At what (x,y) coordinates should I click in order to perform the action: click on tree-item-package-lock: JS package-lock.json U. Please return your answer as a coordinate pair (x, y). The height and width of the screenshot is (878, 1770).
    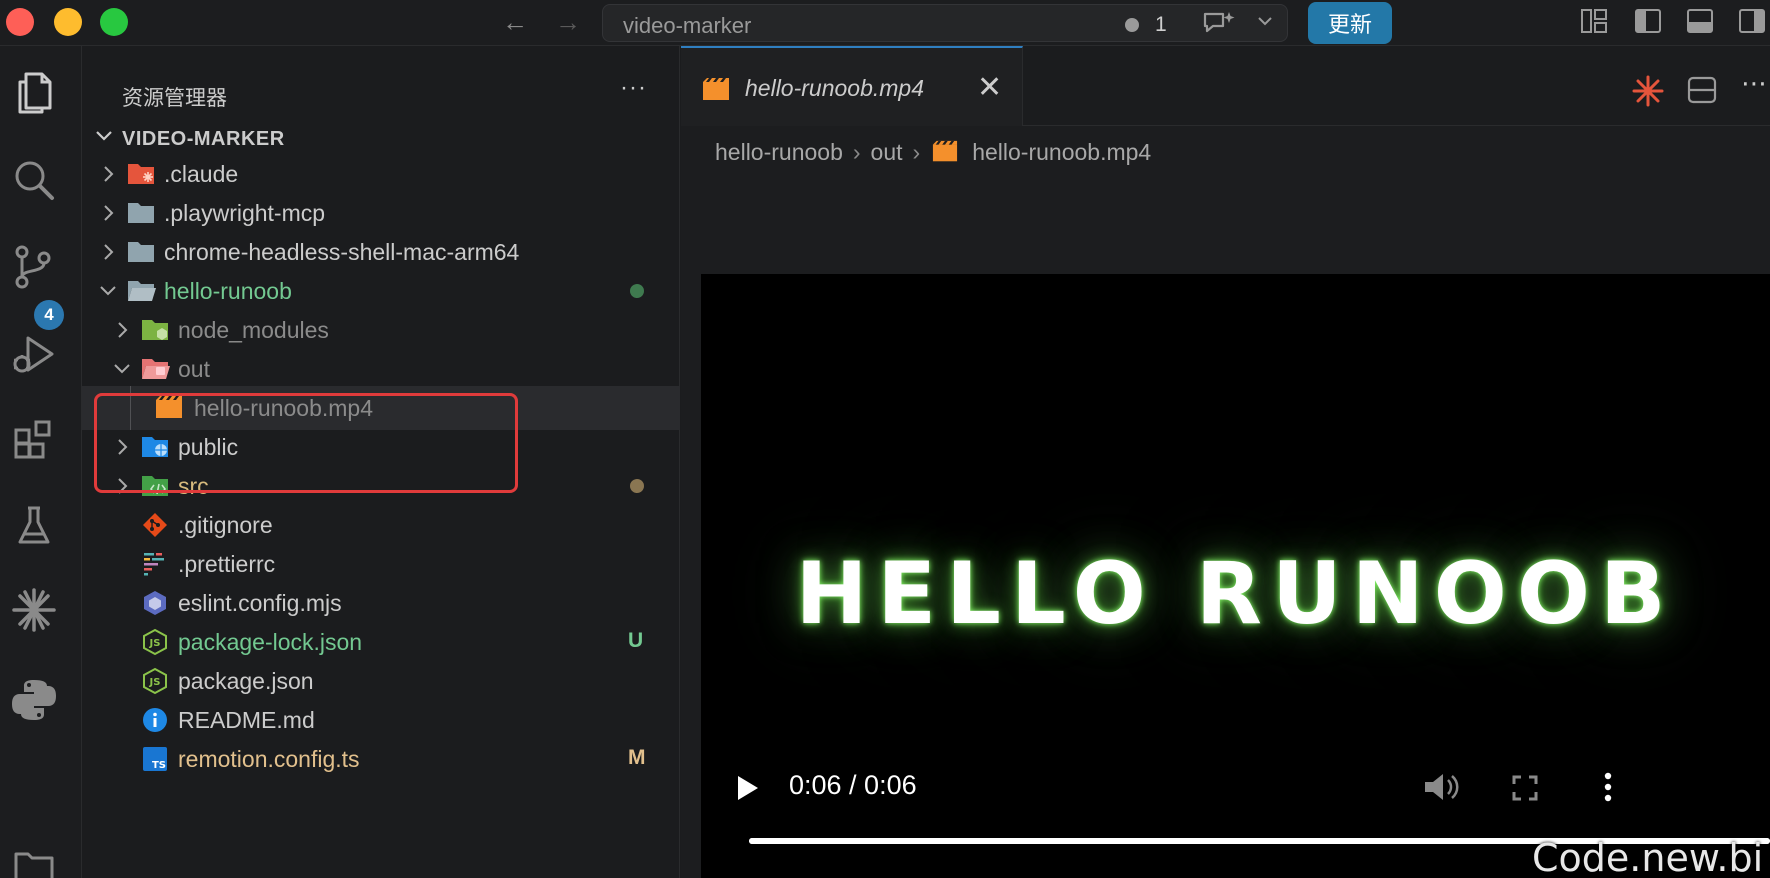
    Looking at the image, I should click on (381, 642).